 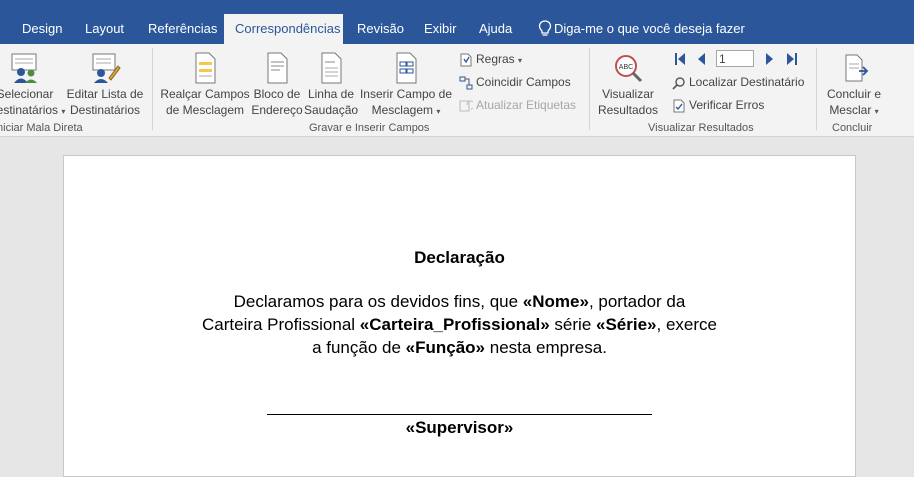 I want to click on update-labels-button: Atualizar Etiquetas, so click(x=517, y=105).